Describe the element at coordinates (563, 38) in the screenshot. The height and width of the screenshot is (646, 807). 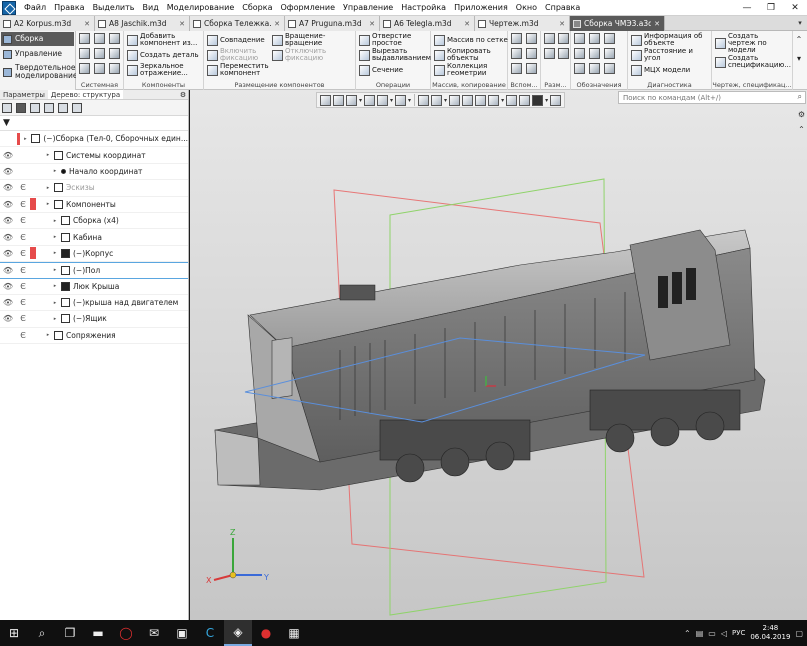
I see `angle-dim-icon` at that location.